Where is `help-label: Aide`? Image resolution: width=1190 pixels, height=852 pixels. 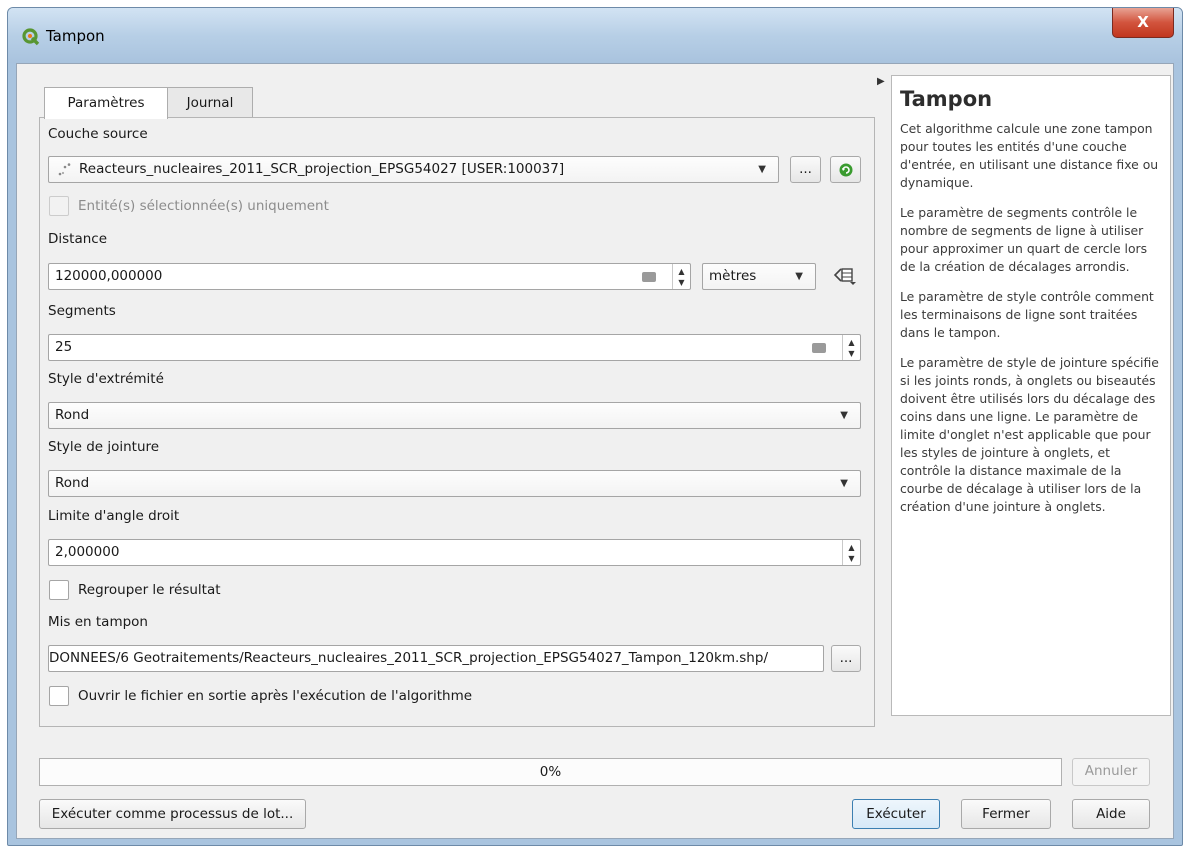
help-label: Aide is located at coordinates (1111, 814).